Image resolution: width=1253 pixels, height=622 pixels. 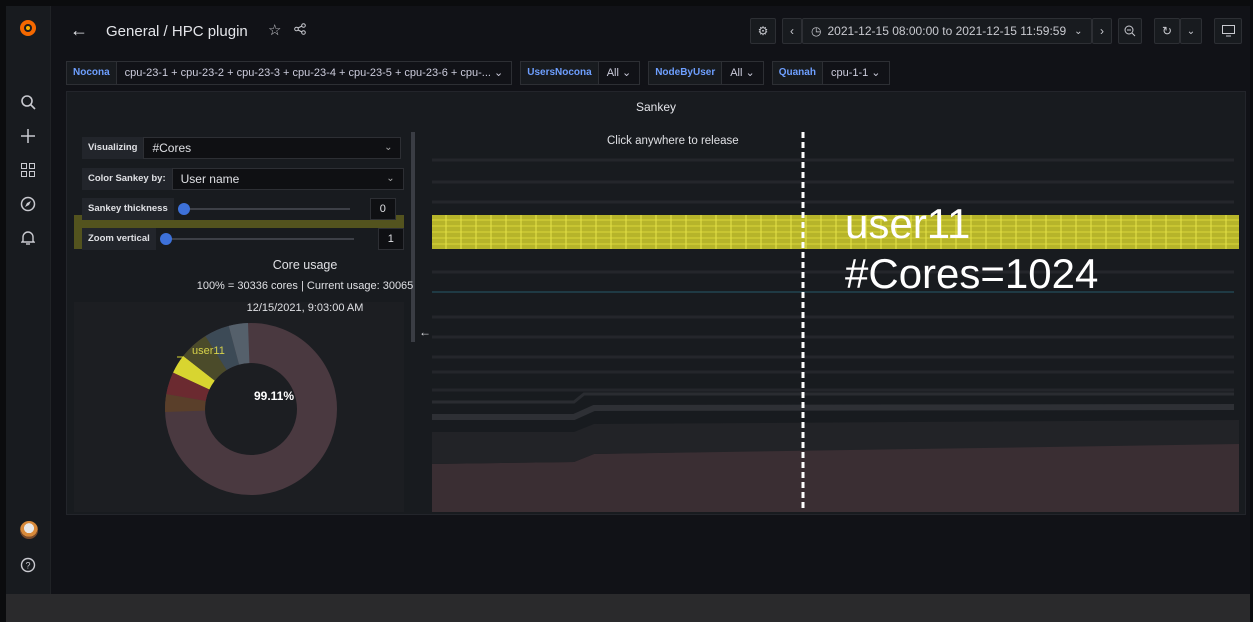 I want to click on zoom-vertical-row: Zoom vertical 1, so click(x=243, y=239).